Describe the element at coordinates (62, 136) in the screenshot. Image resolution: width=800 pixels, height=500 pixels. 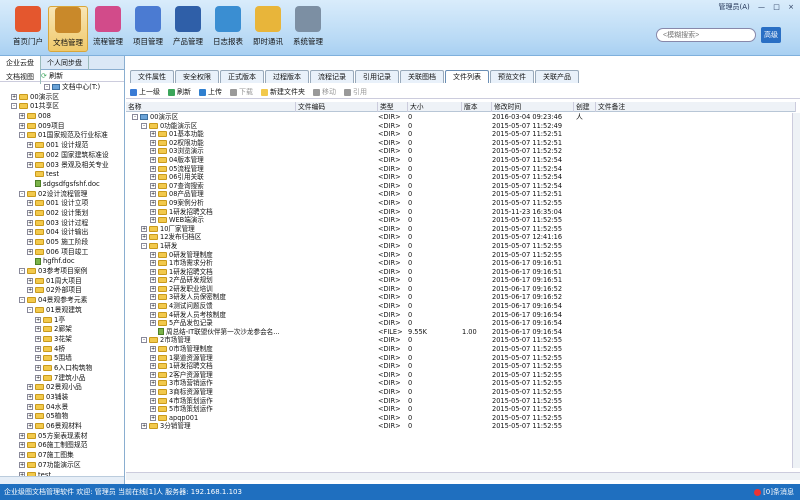
I see `tree-node: - 01国家规范及行业标准` at that location.